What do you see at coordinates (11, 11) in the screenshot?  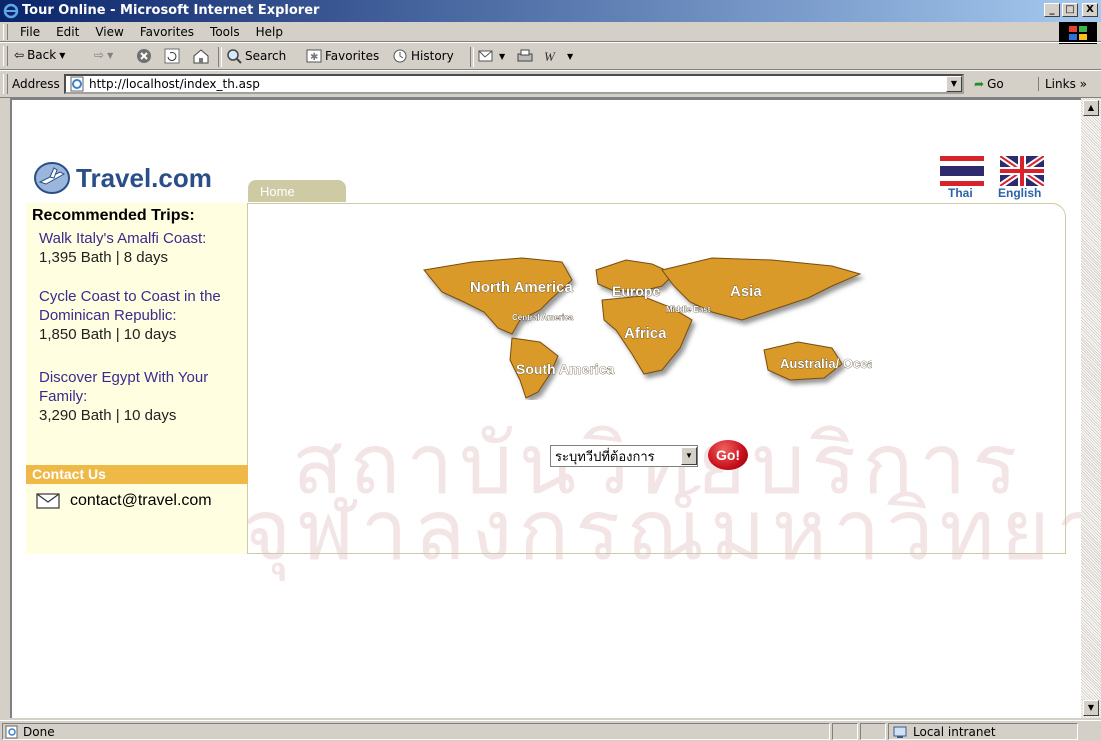 I see `internet-explorer-icon` at bounding box center [11, 11].